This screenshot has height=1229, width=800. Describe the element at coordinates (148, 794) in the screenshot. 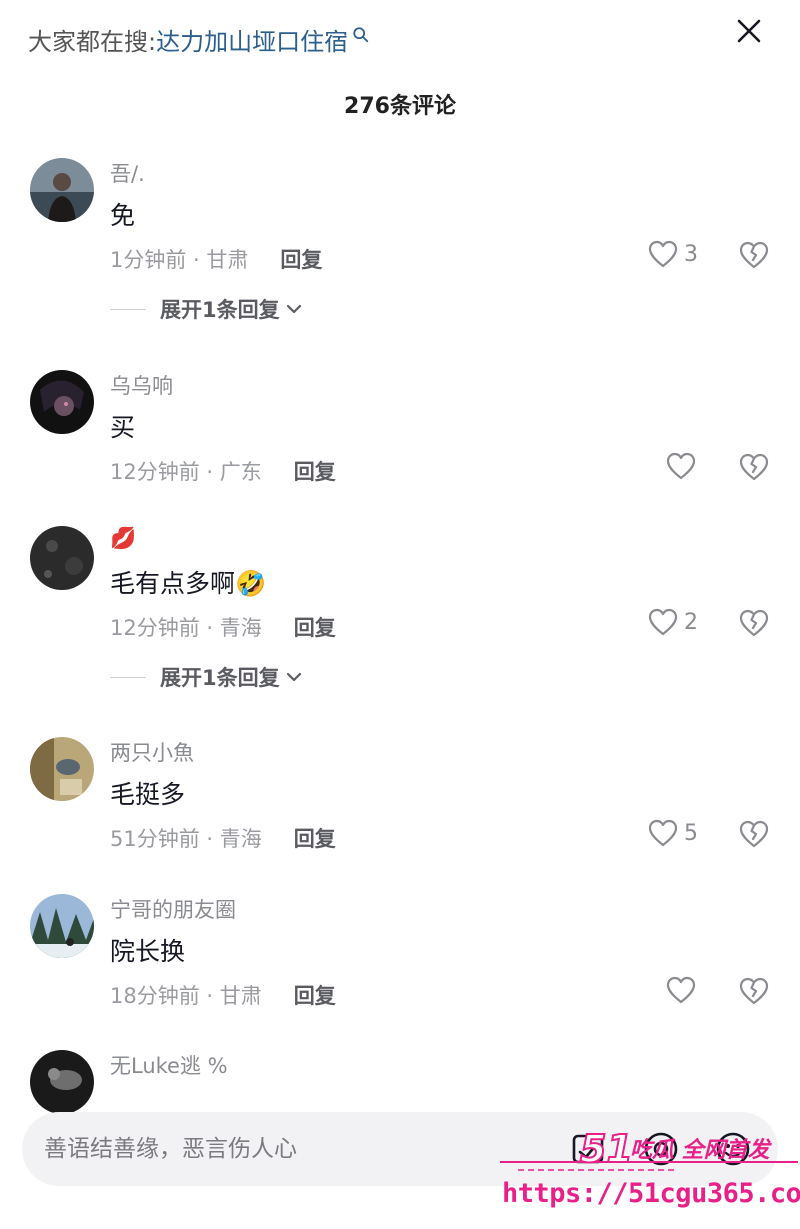

I see `comment-text: 毛挺多` at that location.